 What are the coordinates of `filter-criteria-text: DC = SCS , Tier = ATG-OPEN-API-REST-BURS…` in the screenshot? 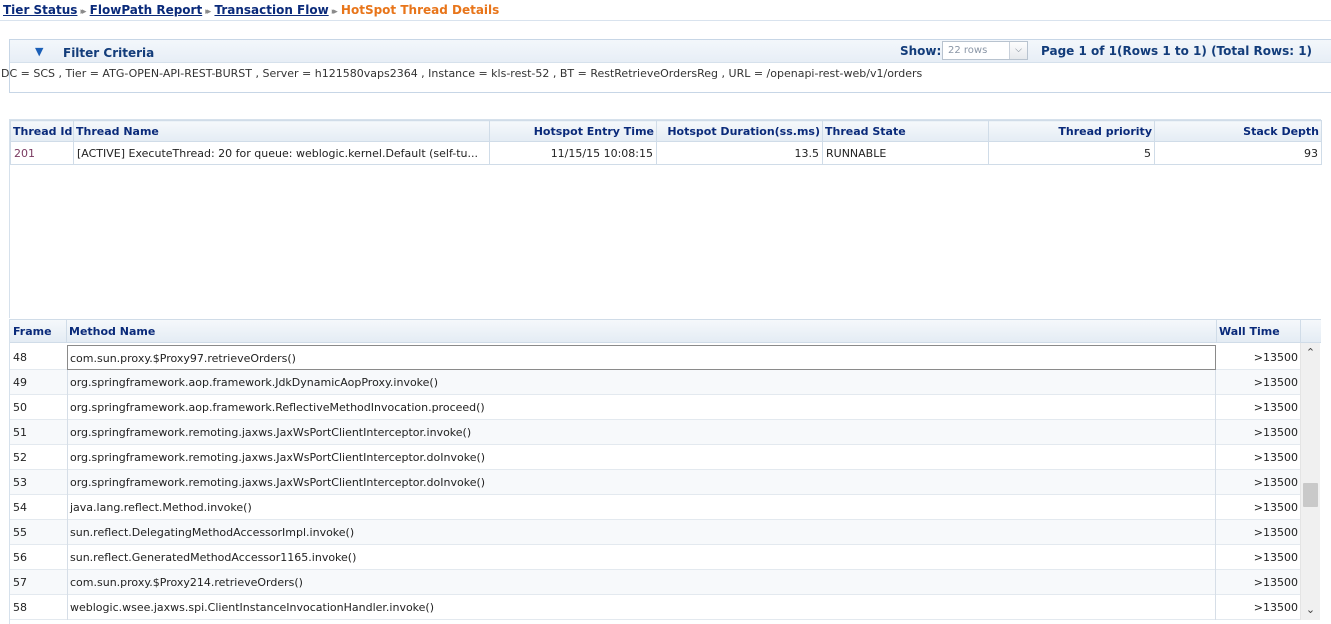 It's located at (462, 73).